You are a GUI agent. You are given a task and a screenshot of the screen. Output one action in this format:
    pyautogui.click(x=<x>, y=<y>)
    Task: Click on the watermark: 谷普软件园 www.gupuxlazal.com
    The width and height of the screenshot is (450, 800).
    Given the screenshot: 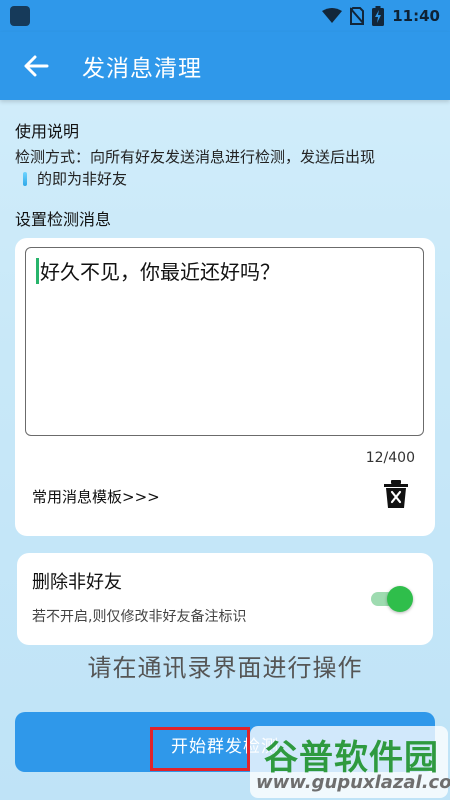 What is the action you would take?
    pyautogui.click(x=350, y=762)
    